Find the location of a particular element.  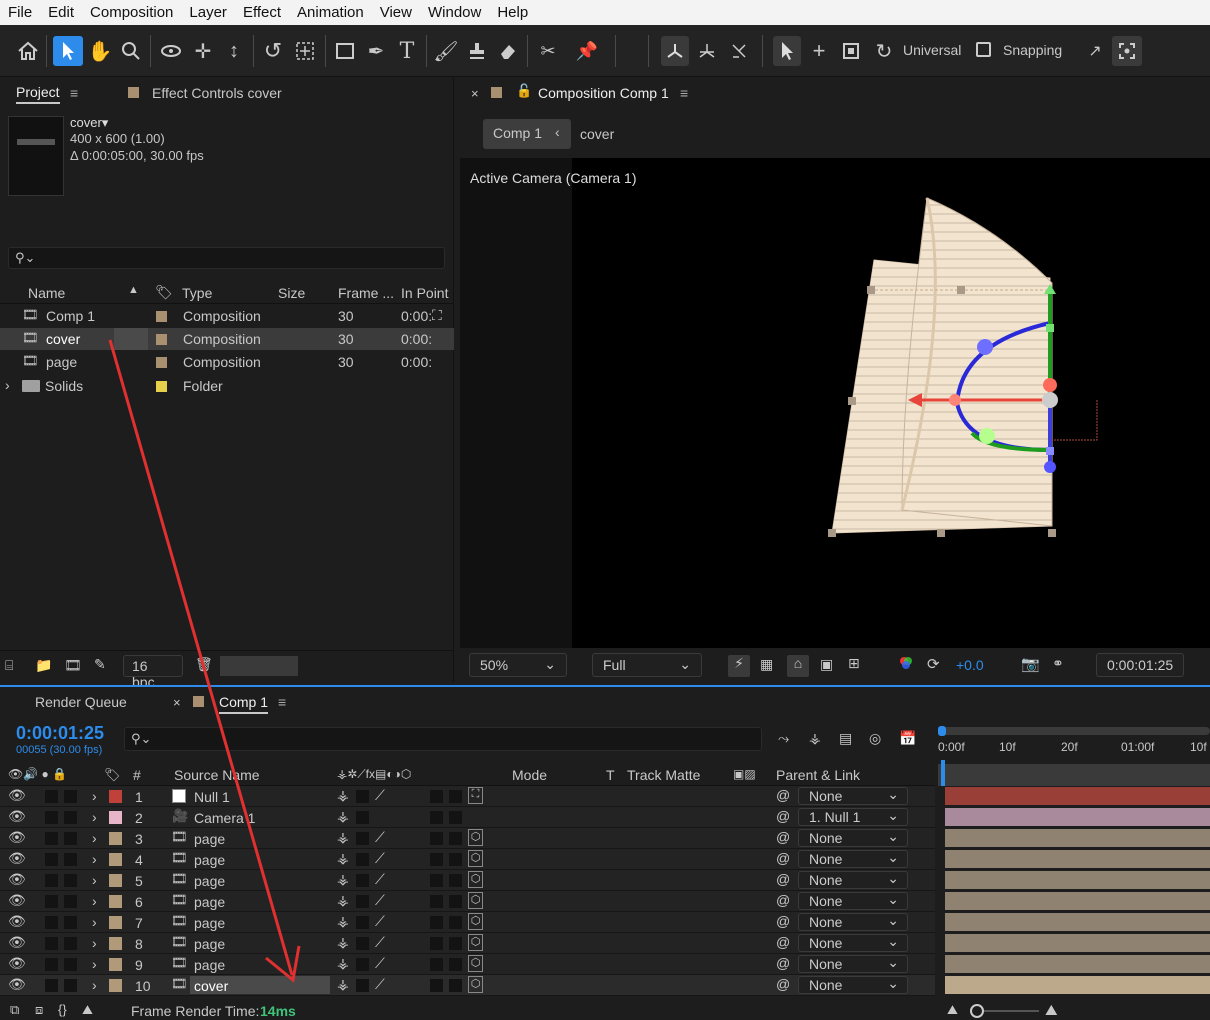

region-of-interest-icon: ▣ is located at coordinates (826, 664).